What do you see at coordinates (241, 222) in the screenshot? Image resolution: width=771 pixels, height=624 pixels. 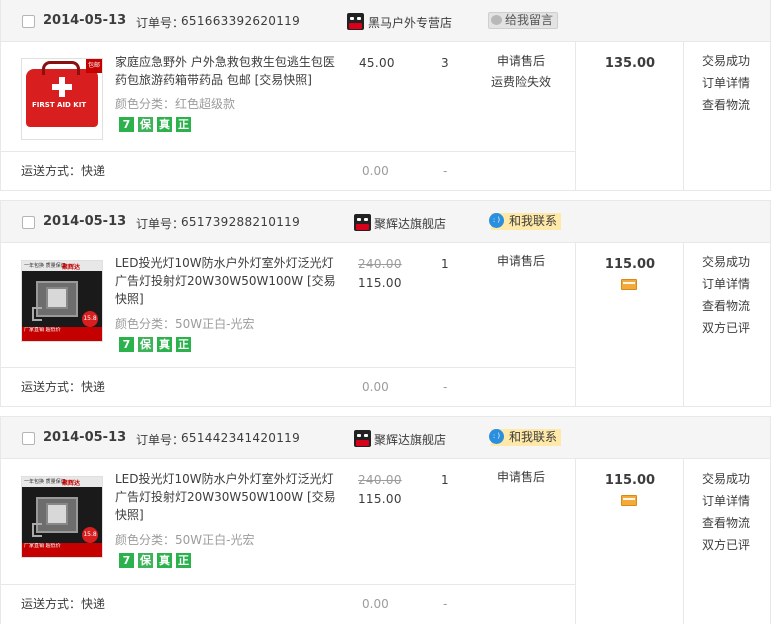 I see `order-number: 651739288210119` at bounding box center [241, 222].